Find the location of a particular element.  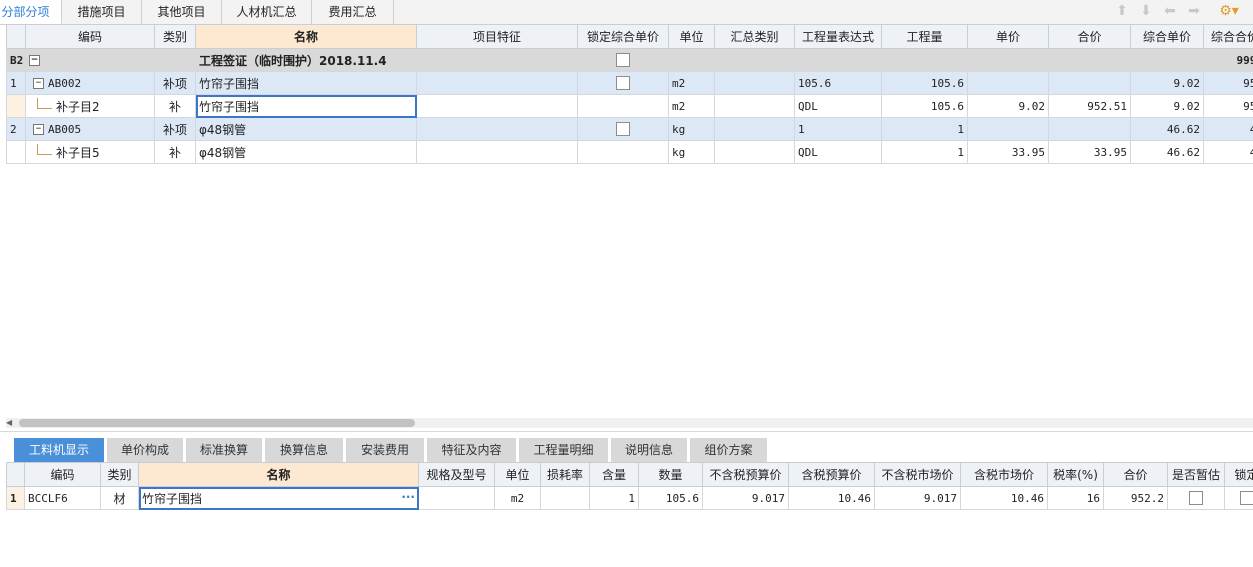

col-header: 含税预算价 is located at coordinates (831, 474).